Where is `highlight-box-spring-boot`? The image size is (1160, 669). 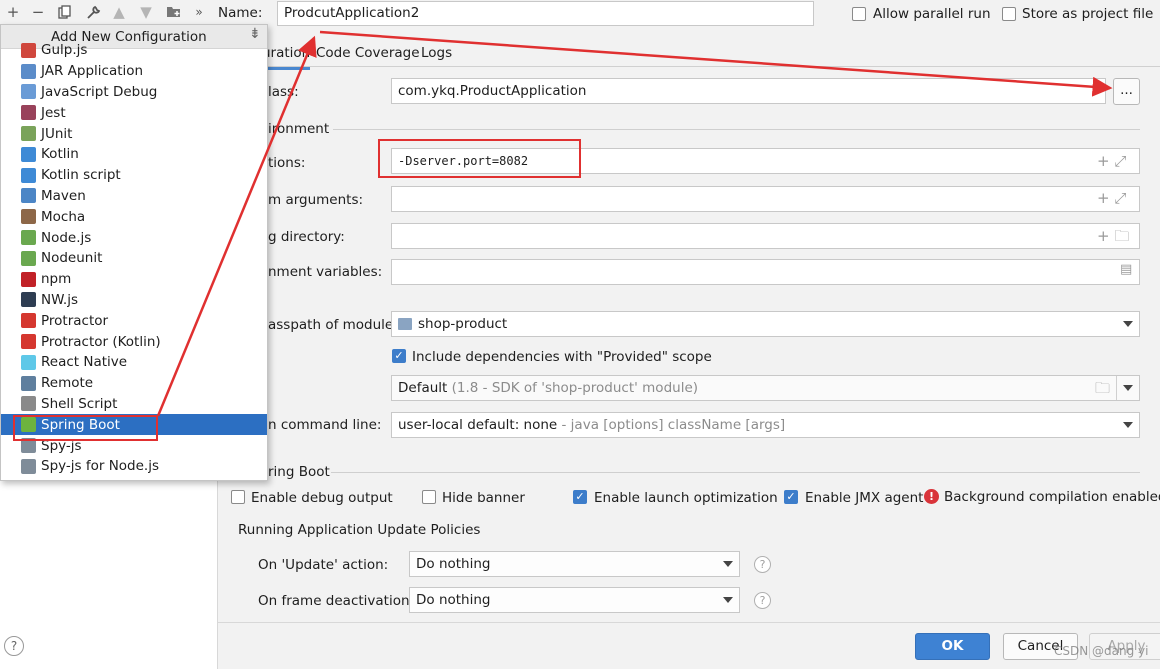
highlight-box-spring-boot is located at coordinates (85, 428).